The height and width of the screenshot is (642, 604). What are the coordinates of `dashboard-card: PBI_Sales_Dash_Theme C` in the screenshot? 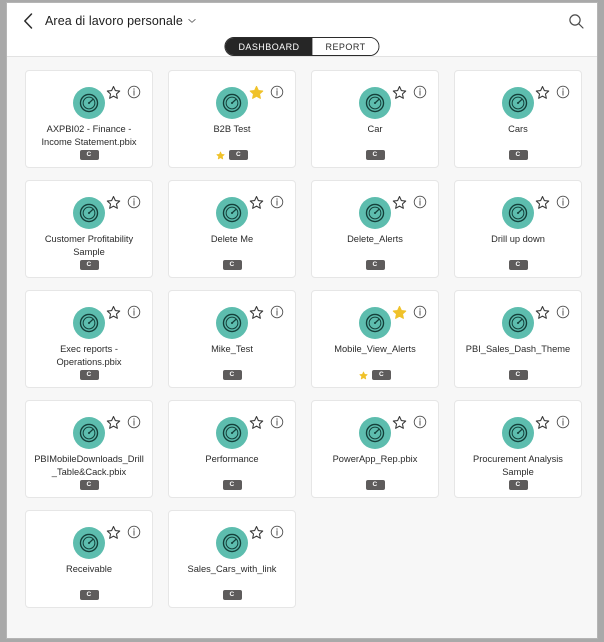 It's located at (518, 339).